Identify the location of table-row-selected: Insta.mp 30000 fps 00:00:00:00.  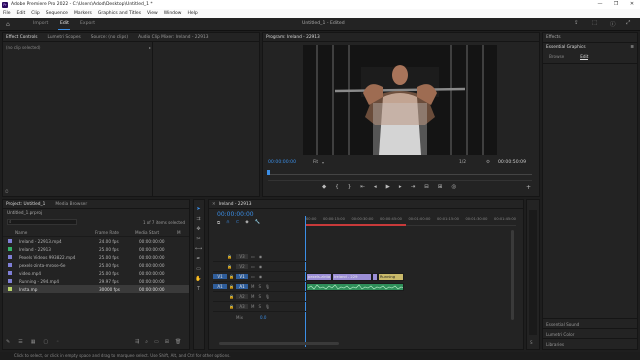
(96, 289).